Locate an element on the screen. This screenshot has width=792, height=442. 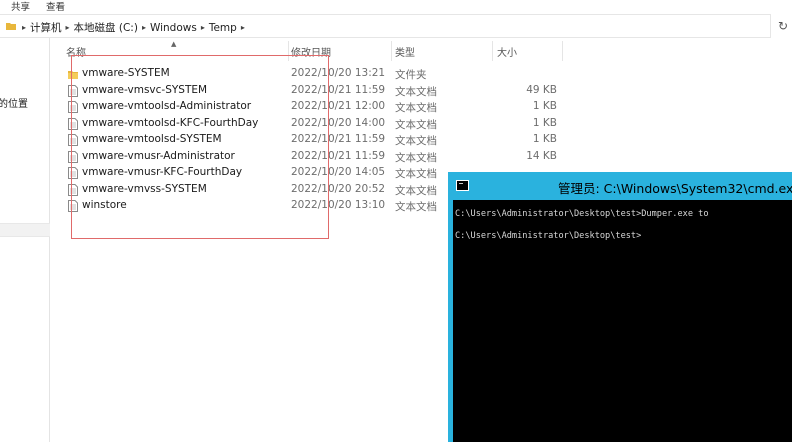
file-name: vmware-vmvss-SYSTEM is located at coordinates (144, 188).